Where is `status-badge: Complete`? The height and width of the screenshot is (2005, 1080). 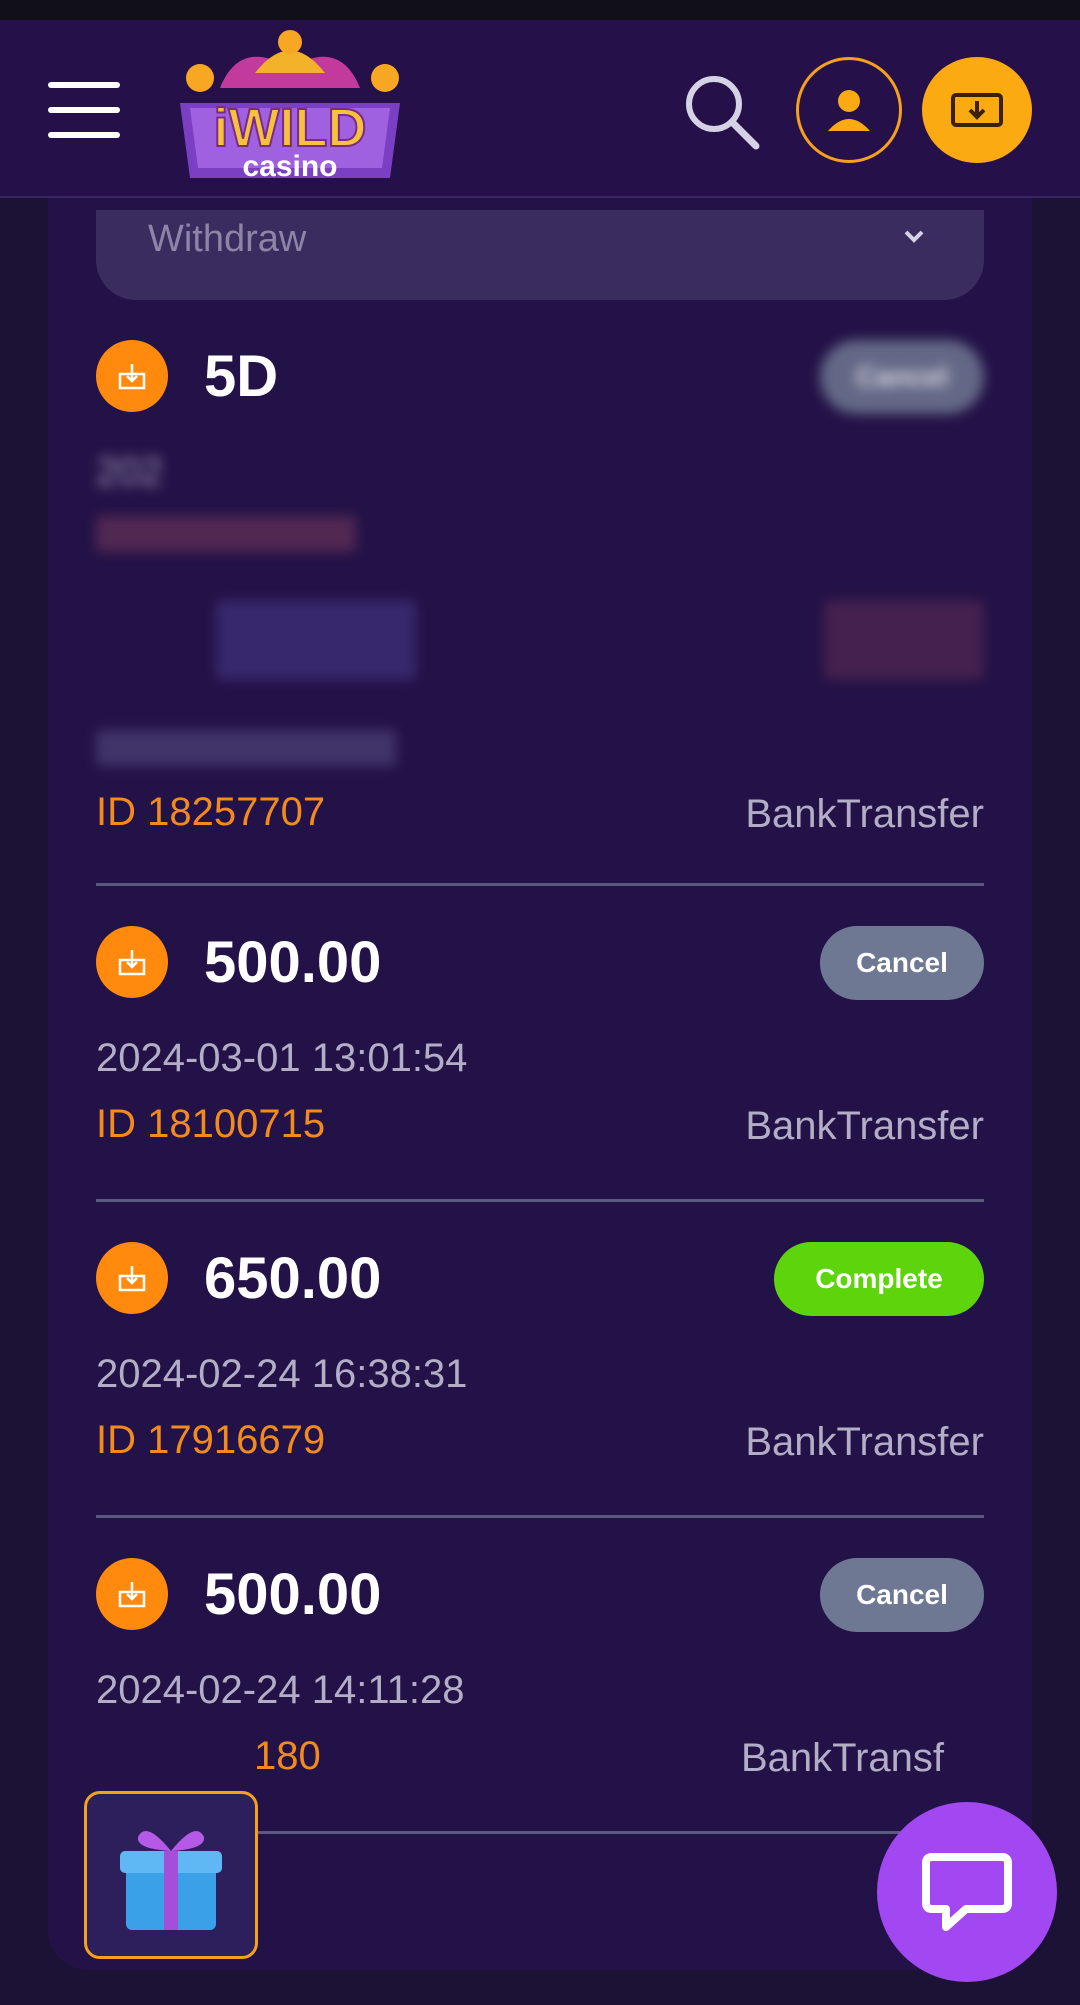 status-badge: Complete is located at coordinates (879, 1279).